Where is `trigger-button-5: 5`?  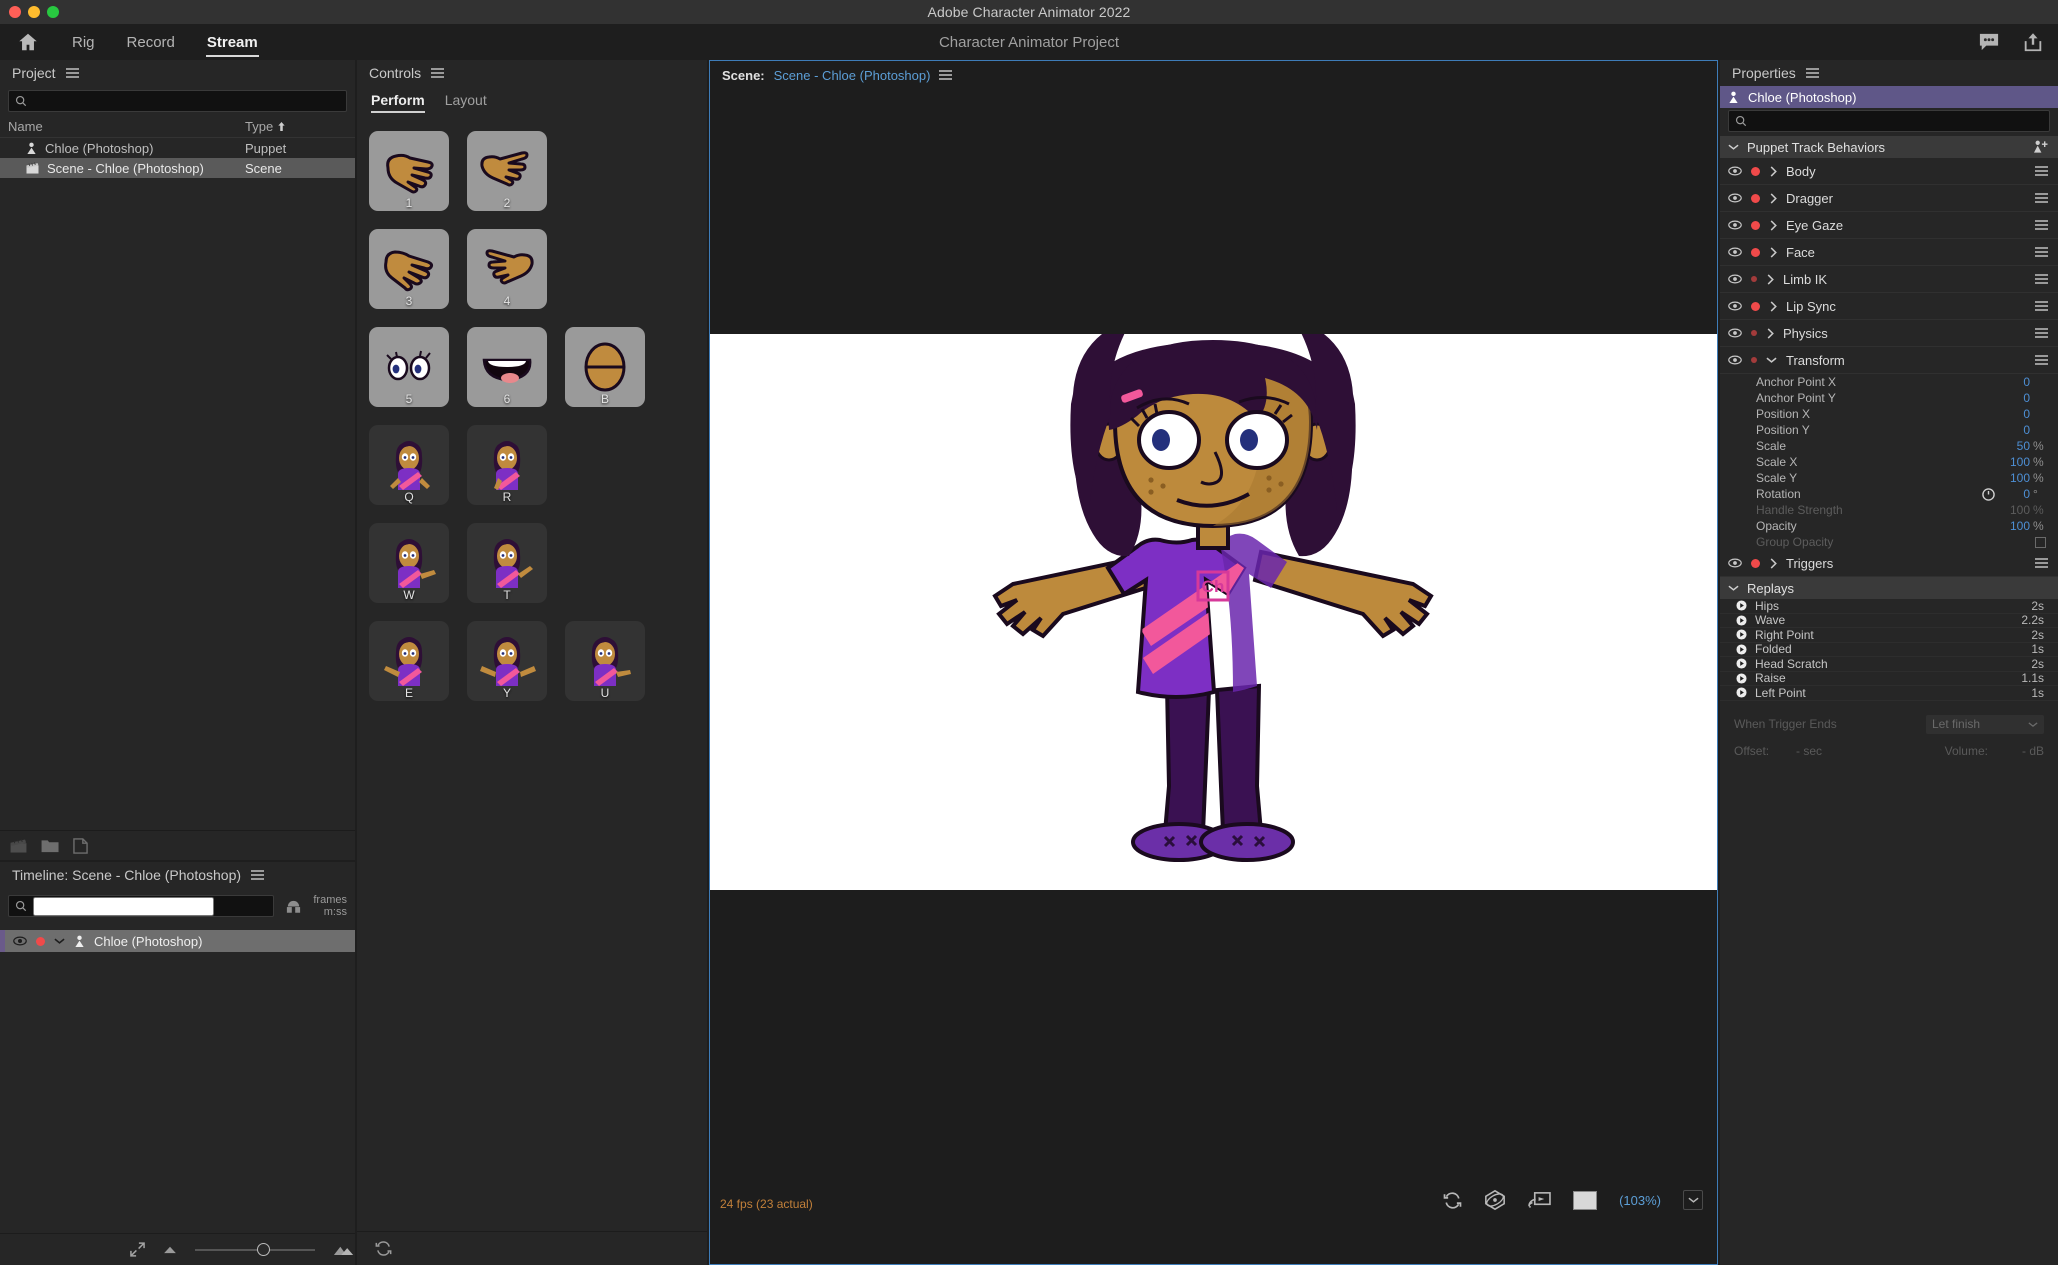
trigger-button-5: 5 is located at coordinates (418, 376).